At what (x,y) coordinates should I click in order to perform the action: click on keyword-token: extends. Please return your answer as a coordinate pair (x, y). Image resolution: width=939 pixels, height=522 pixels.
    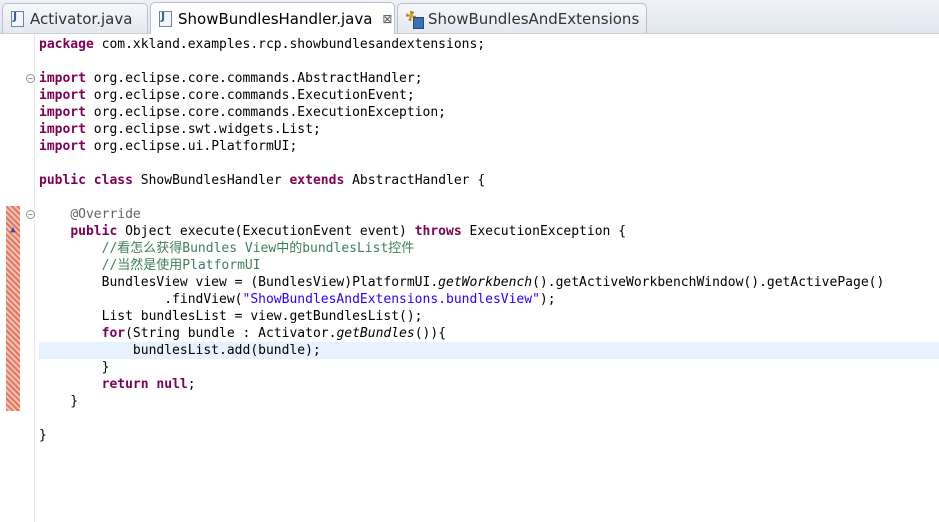
    Looking at the image, I should click on (317, 180).